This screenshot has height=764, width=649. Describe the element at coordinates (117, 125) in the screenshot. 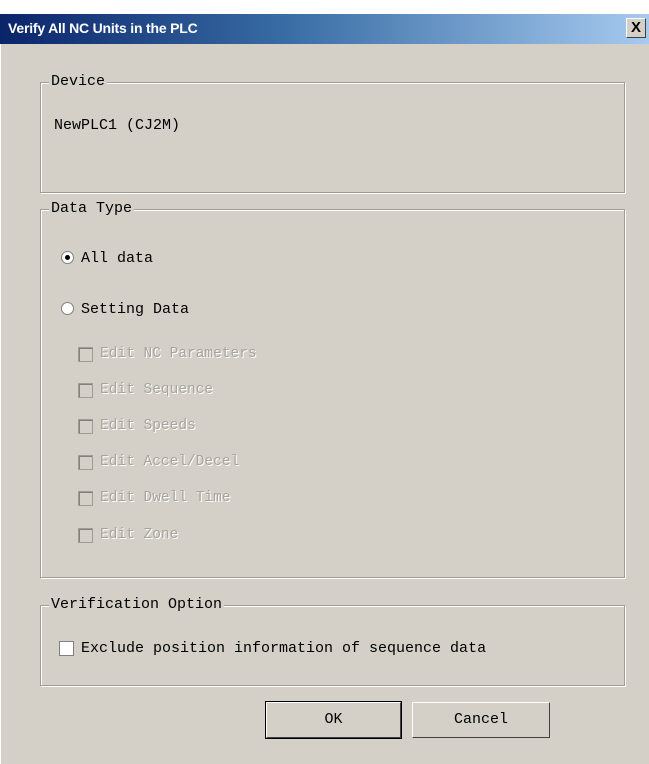

I see `device-value: NewPLC1 (CJ2M)` at that location.